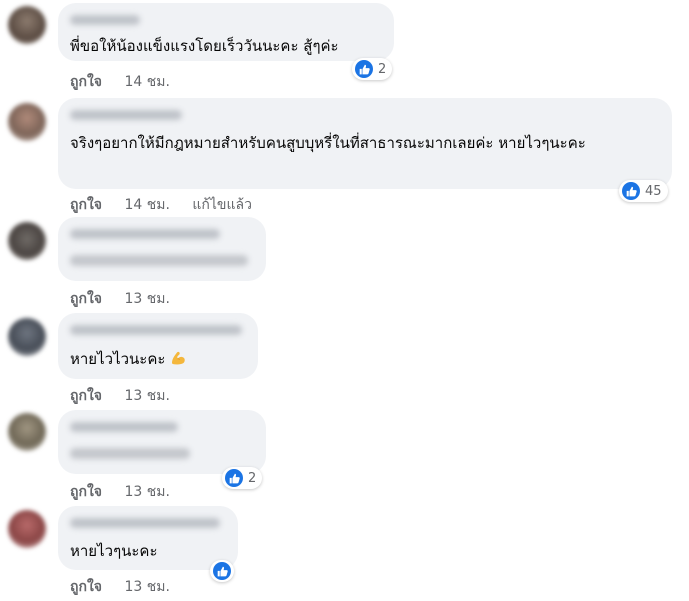 The height and width of the screenshot is (601, 689). What do you see at coordinates (114, 551) in the screenshot?
I see `comment-text: หายไวๆนะคะ` at bounding box center [114, 551].